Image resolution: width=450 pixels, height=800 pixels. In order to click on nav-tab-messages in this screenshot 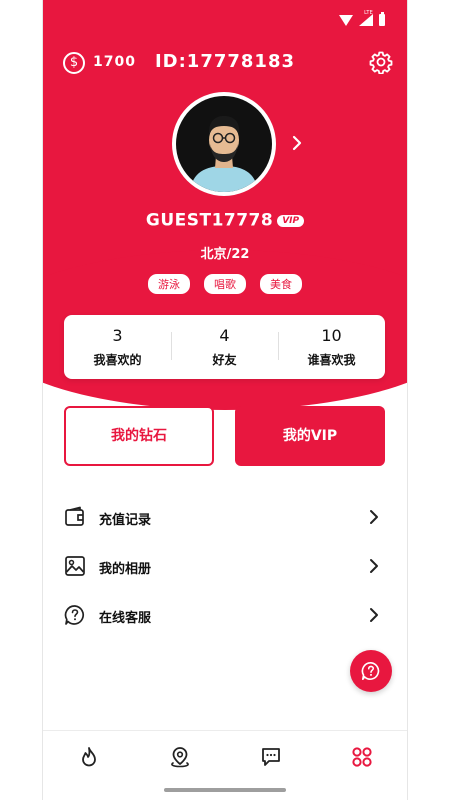, I will do `click(270, 757)`.